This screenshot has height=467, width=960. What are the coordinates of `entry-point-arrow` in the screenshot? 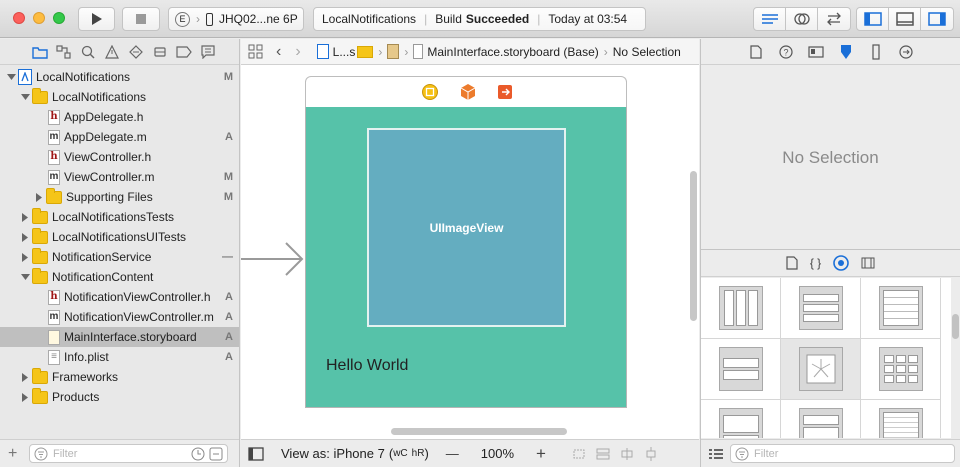 It's located at (273, 259).